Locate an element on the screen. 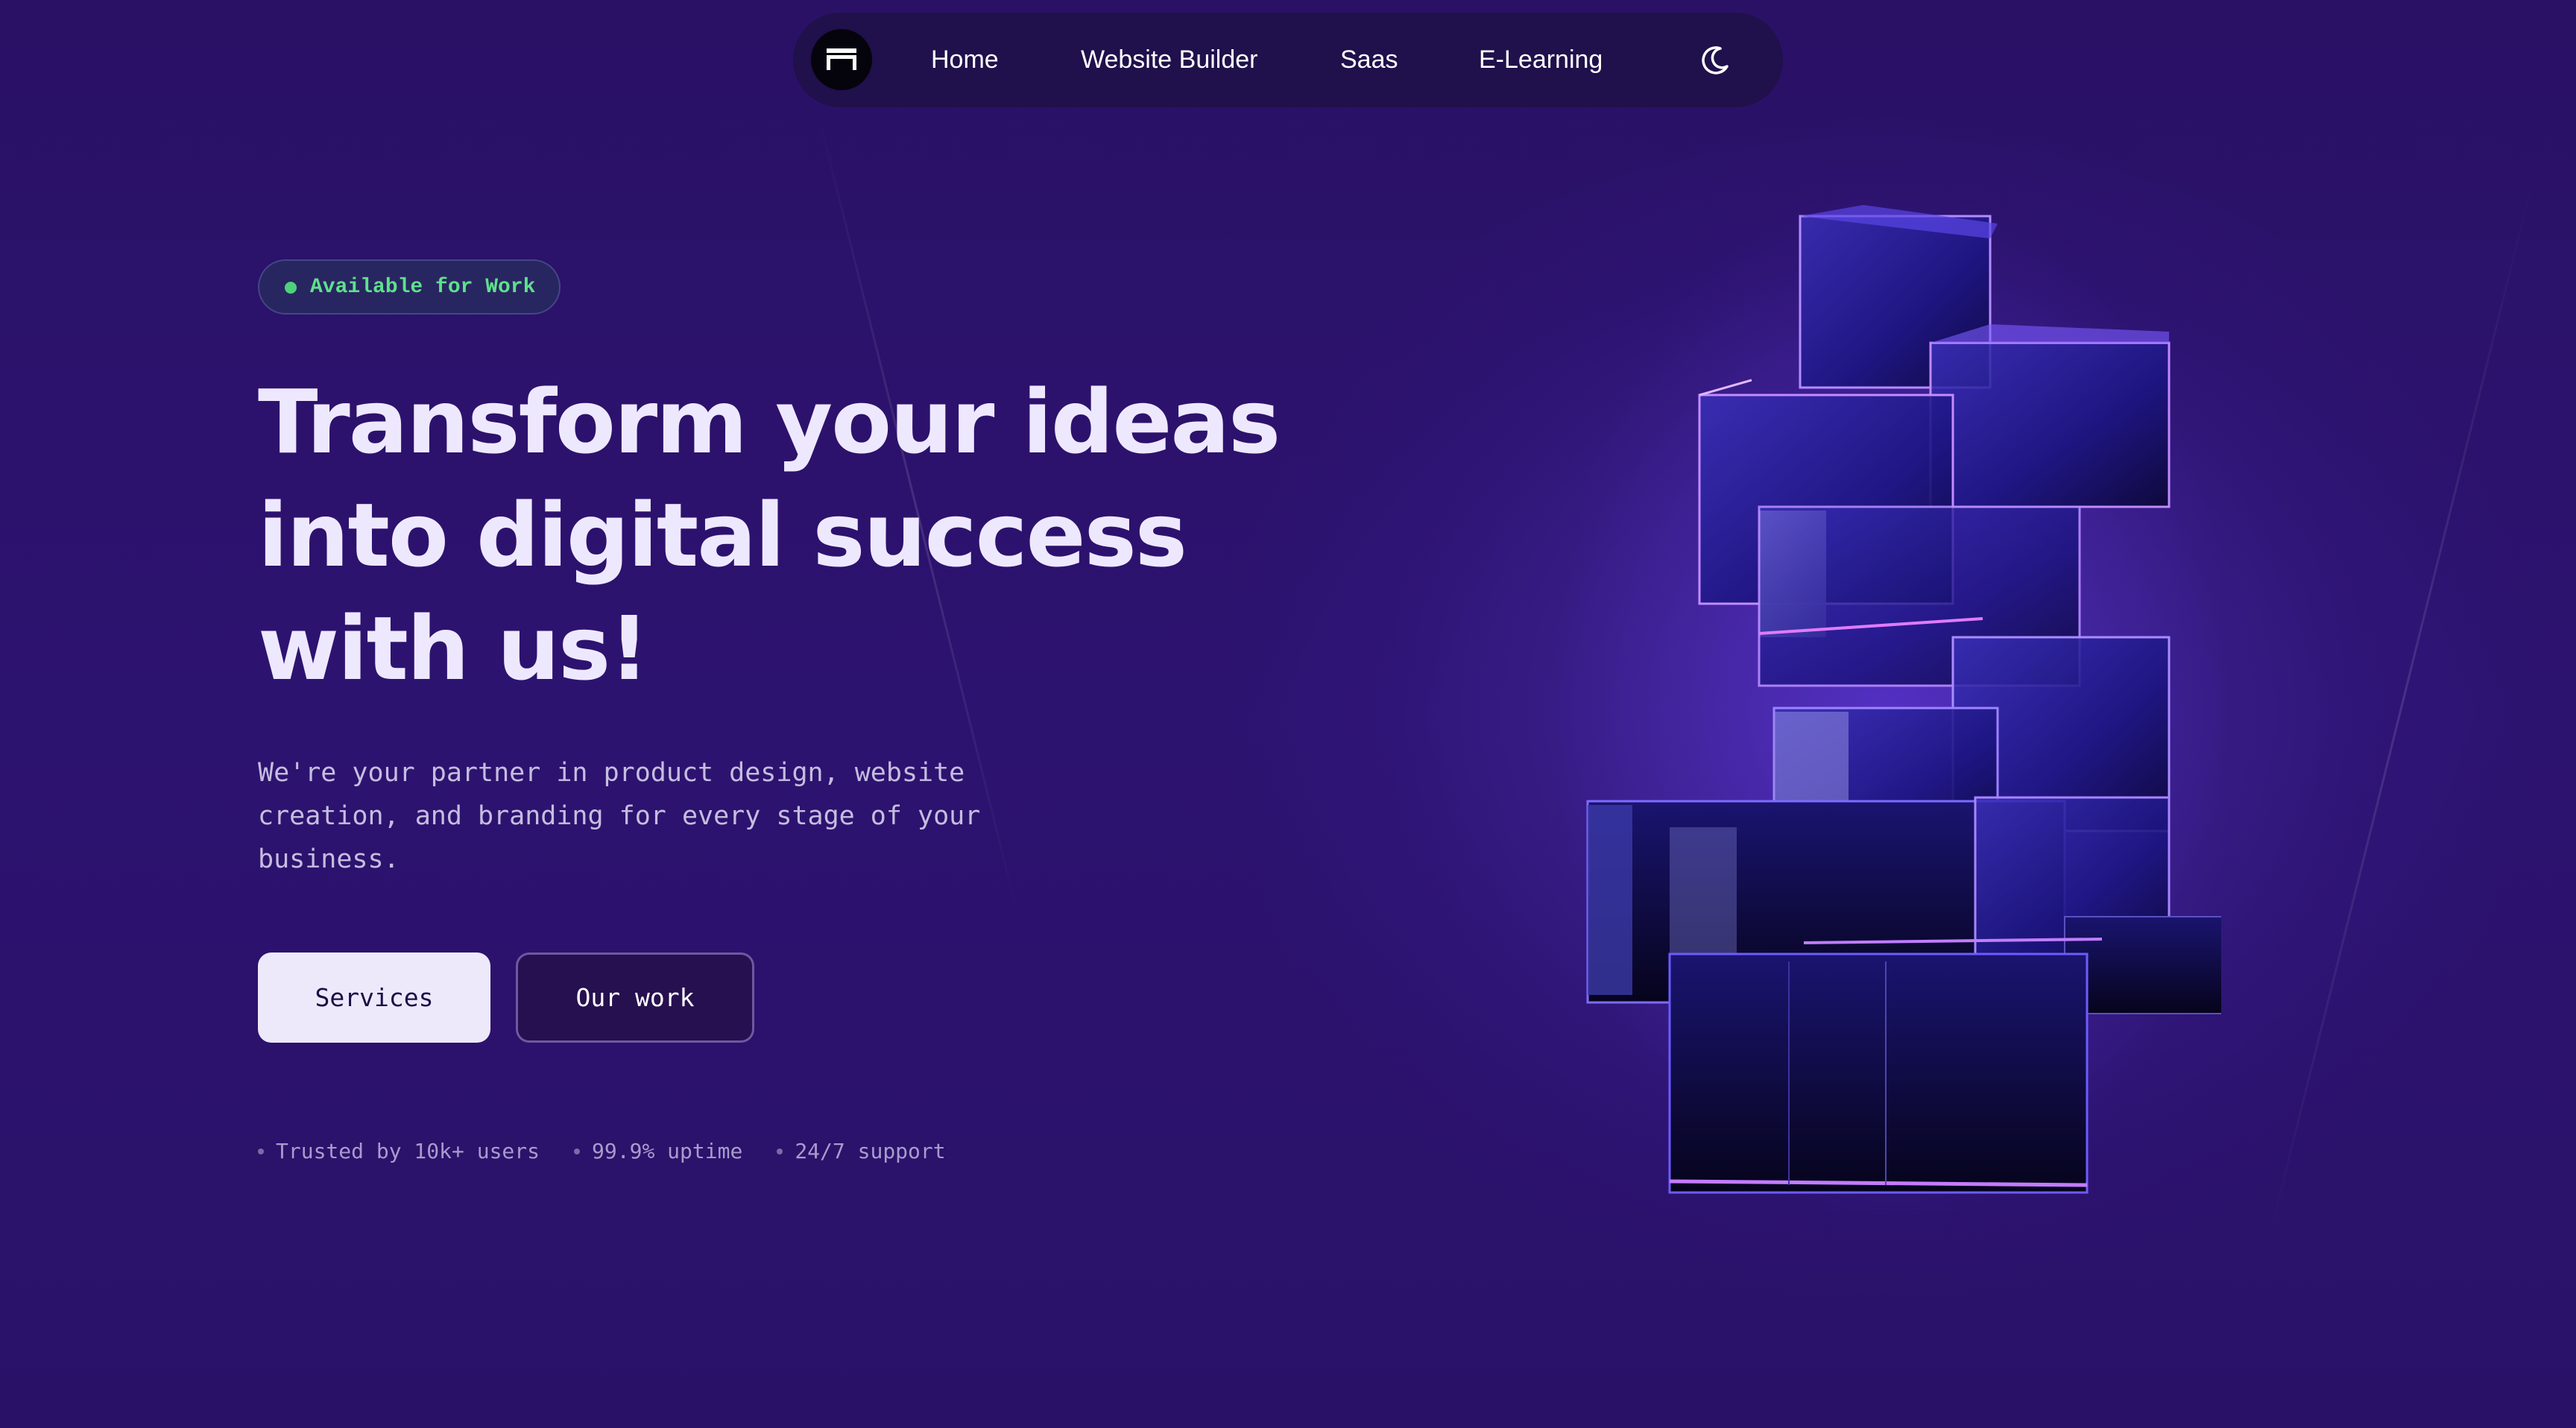 This screenshot has width=2576, height=1428. headline-line: Transform your ideas is located at coordinates (769, 422).